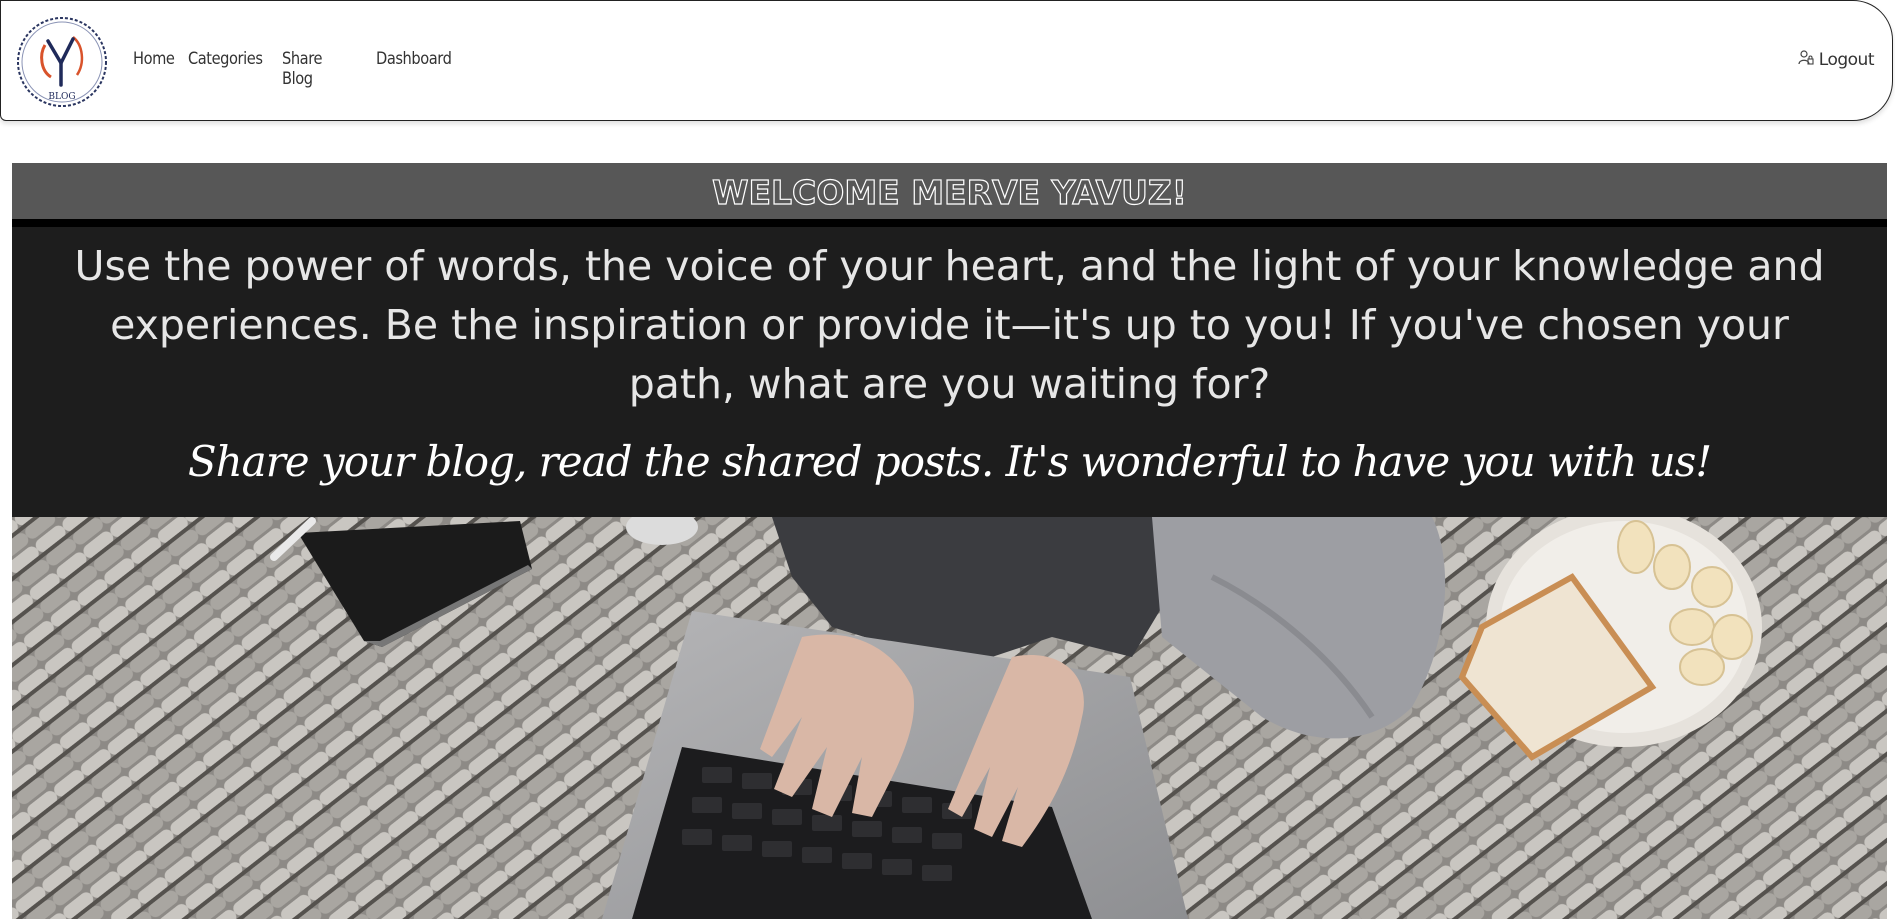 The height and width of the screenshot is (919, 1895). Describe the element at coordinates (62, 62) in the screenshot. I see `site-logo: BLOG` at that location.